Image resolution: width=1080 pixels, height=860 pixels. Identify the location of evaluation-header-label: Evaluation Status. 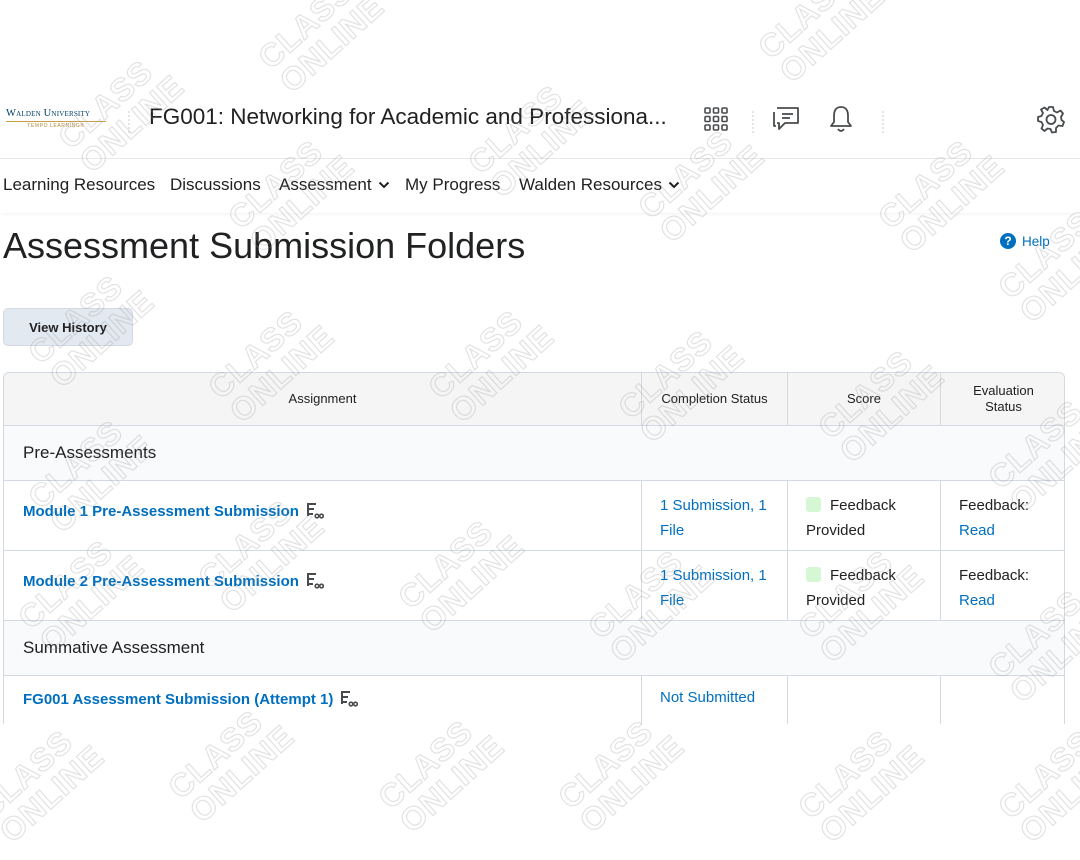
(1003, 398).